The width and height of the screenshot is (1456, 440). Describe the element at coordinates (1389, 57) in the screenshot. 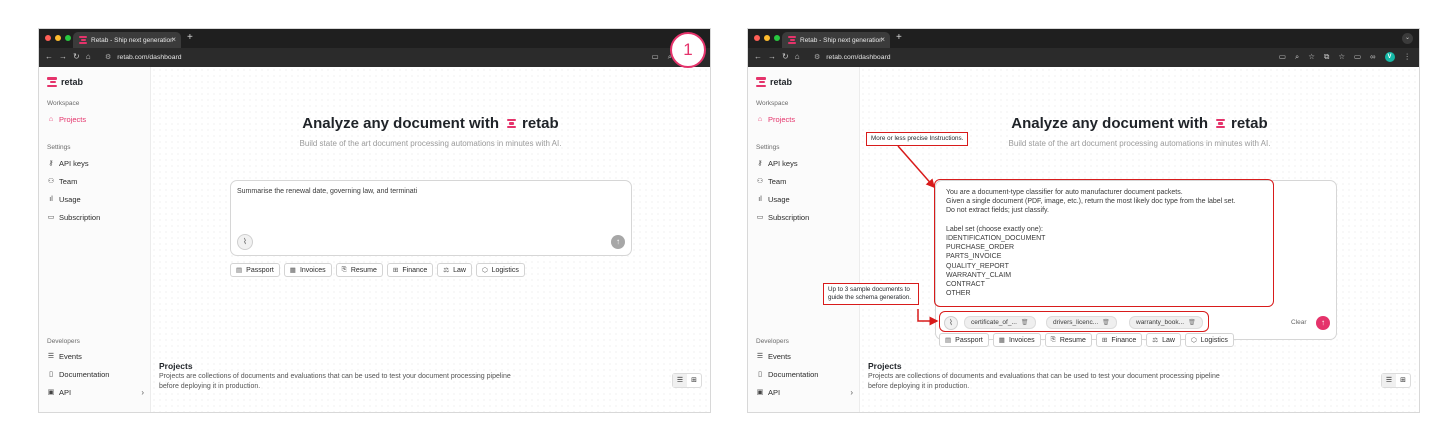

I see `profile-avatar: V` at that location.